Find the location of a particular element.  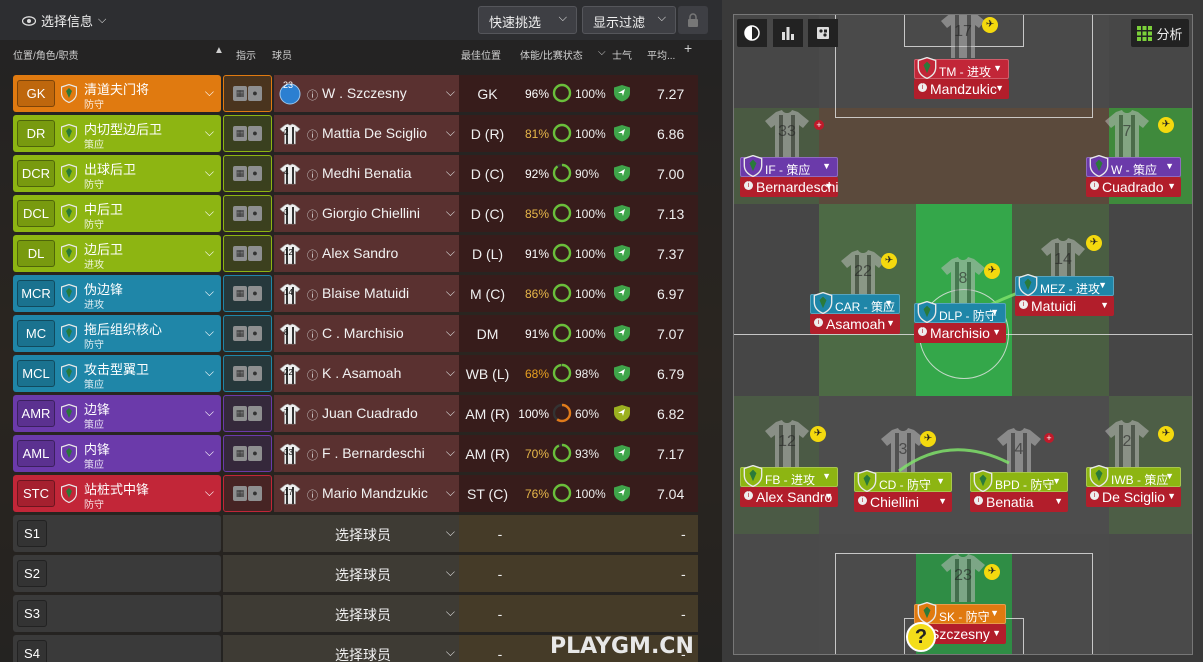

player-selector: 7 ⓘ Juan Cuadrado ⌵ is located at coordinates (366, 413).